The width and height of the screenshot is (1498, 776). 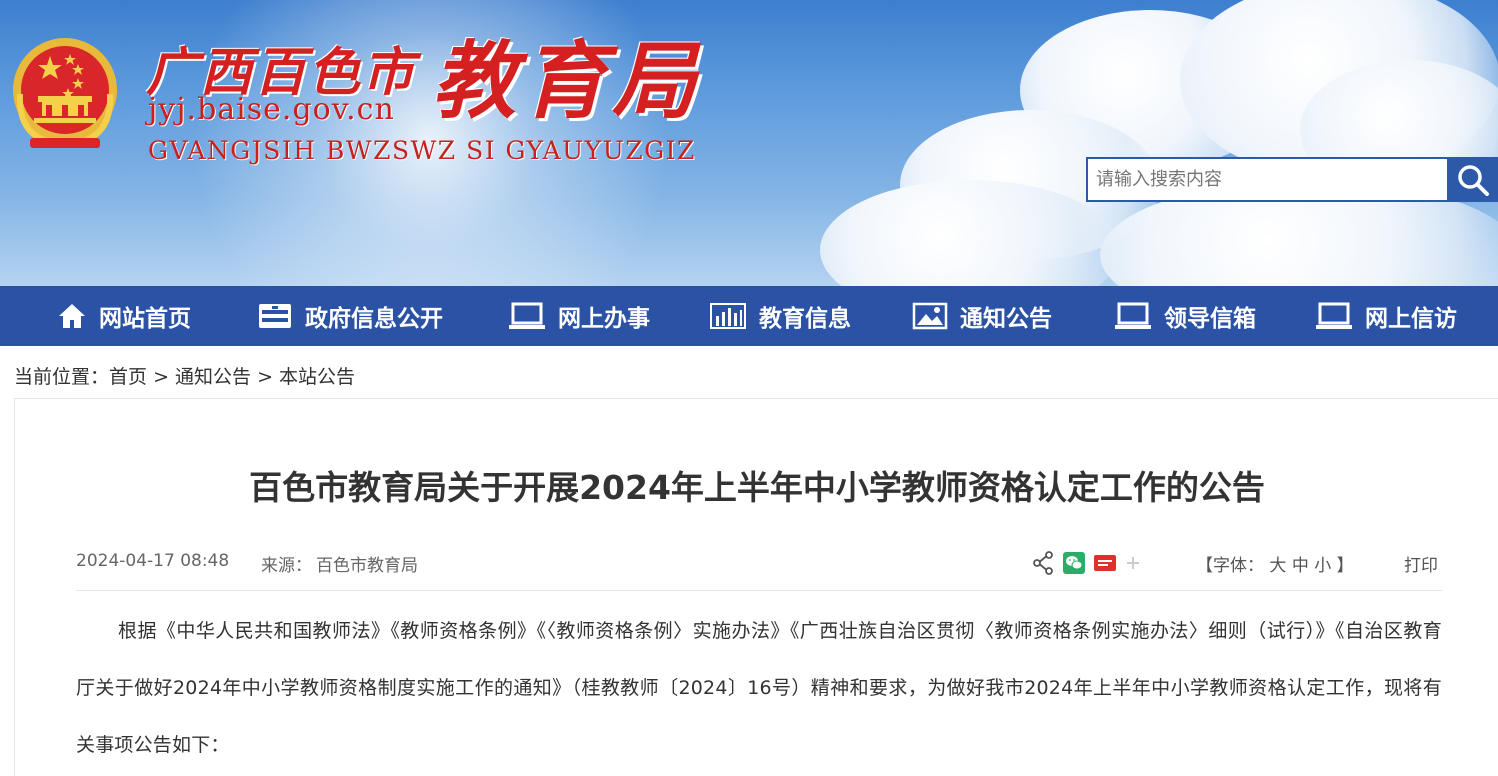 I want to click on publish-date: 2024-04-17 08:48, so click(x=153, y=561).